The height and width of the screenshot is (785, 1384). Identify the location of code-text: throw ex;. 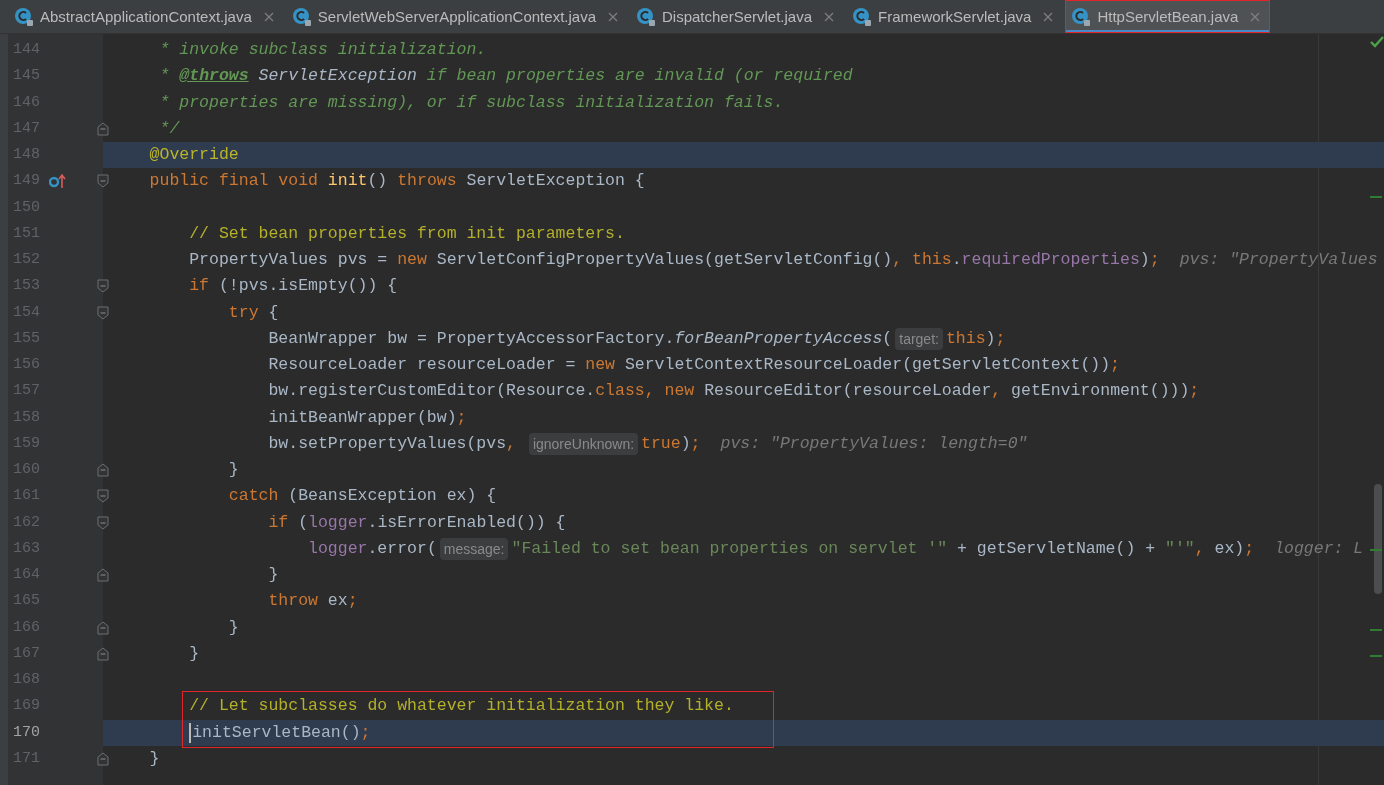
(313, 601).